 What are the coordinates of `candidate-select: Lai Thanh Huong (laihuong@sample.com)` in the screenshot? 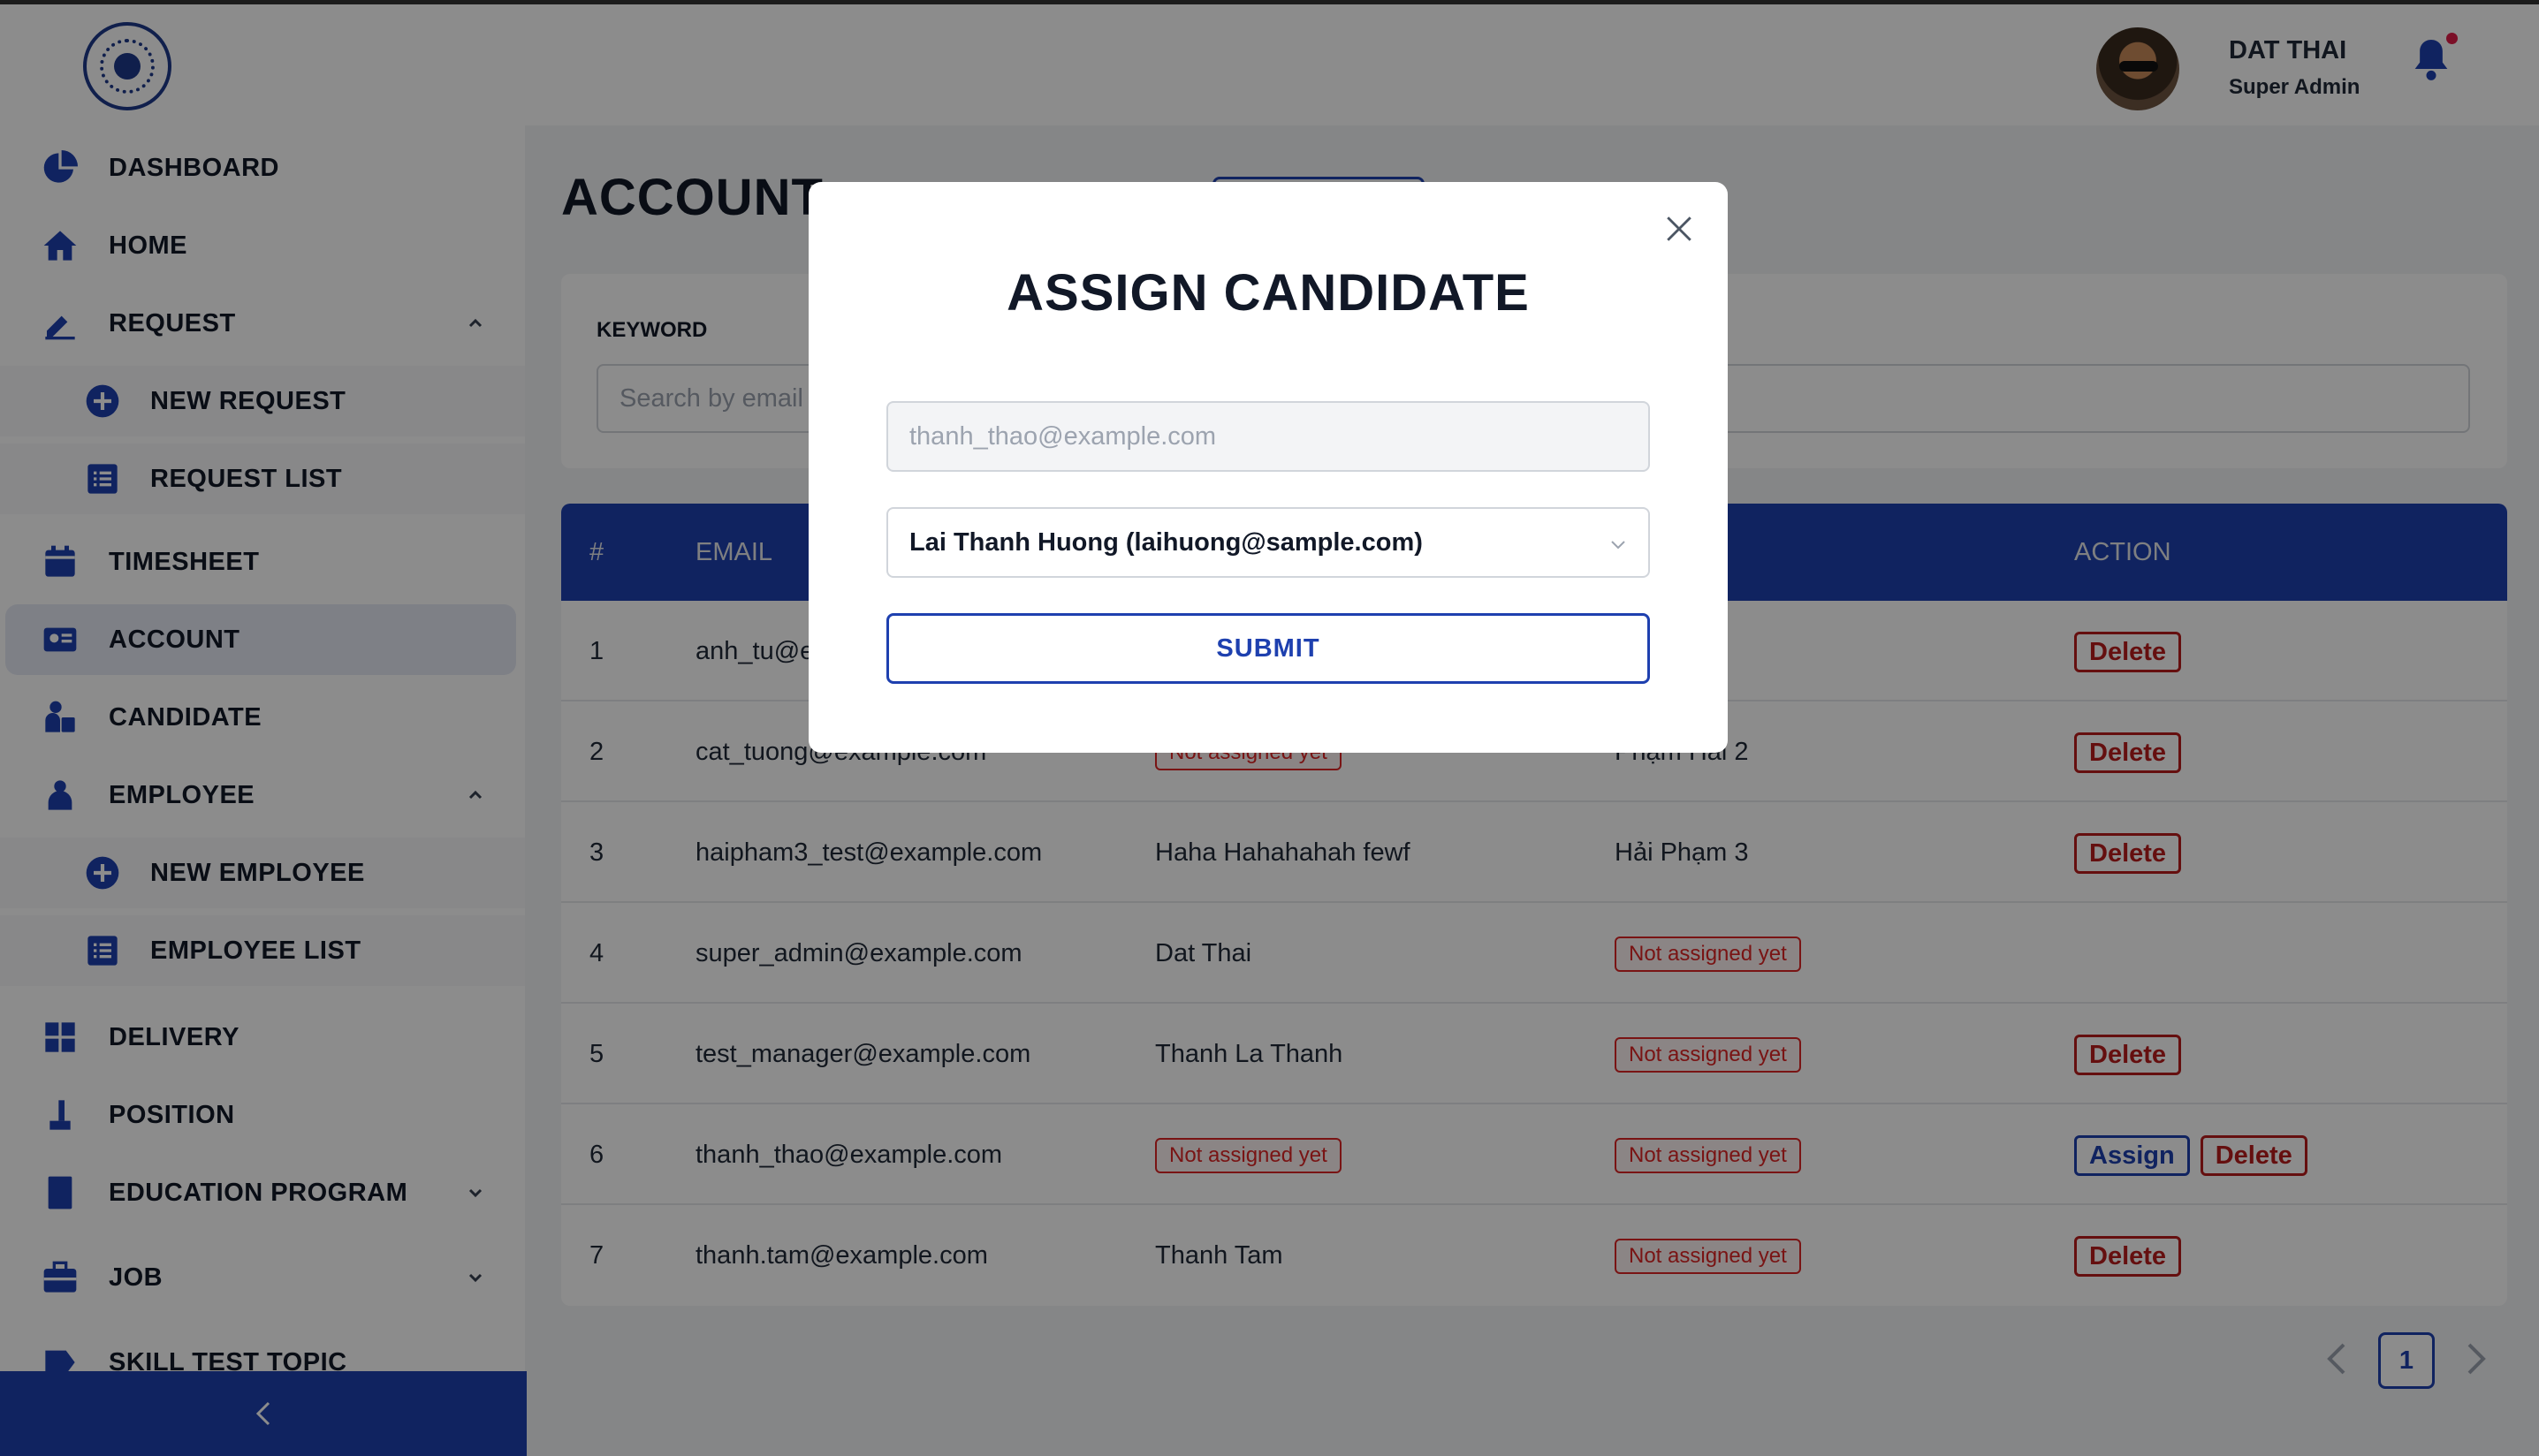 It's located at (1268, 542).